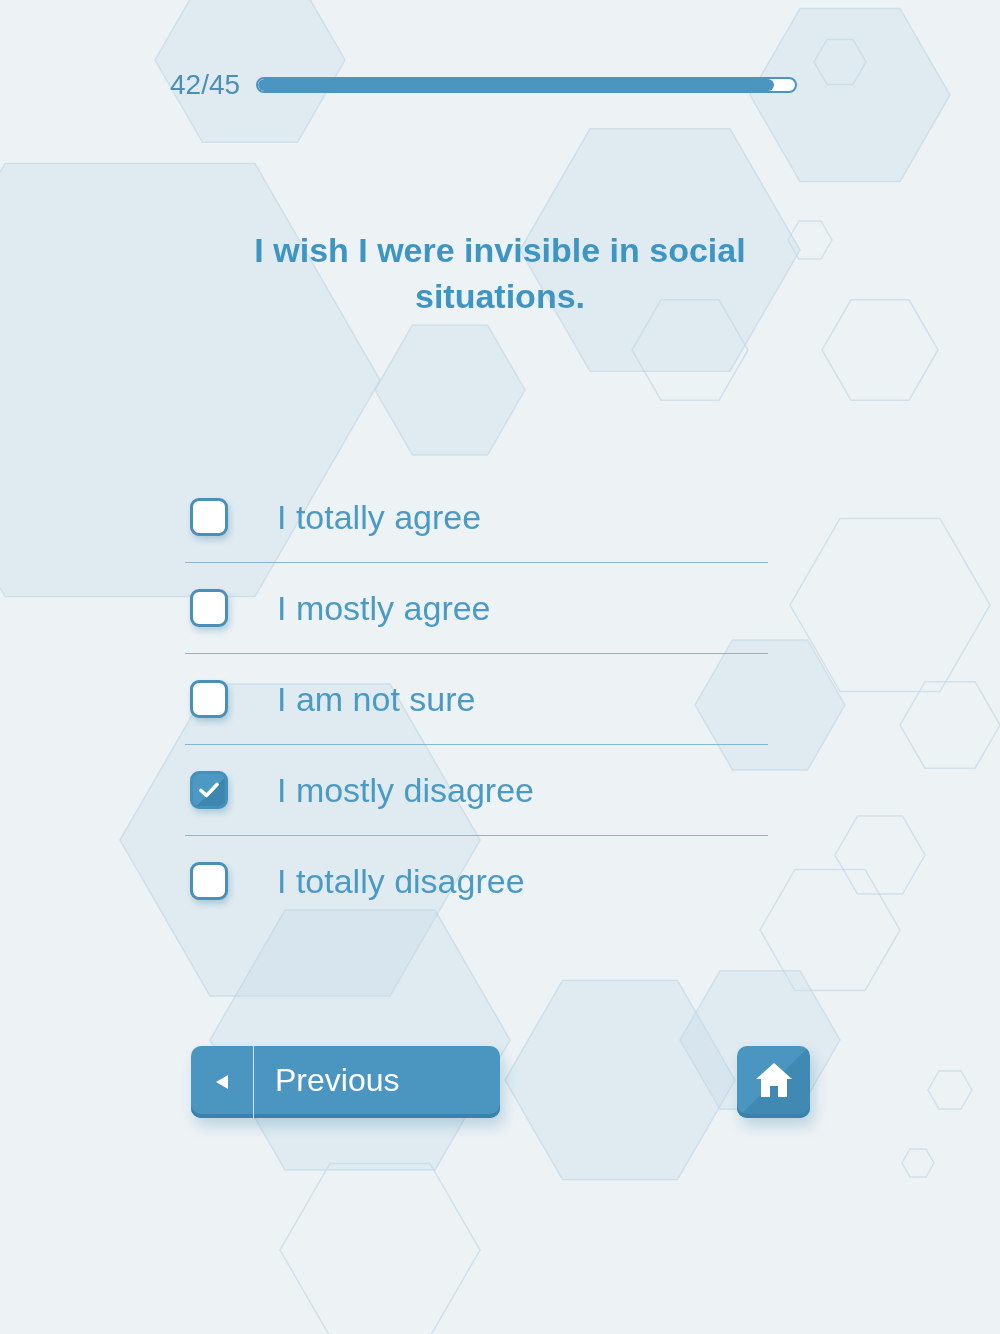 The height and width of the screenshot is (1334, 1000). Describe the element at coordinates (384, 608) in the screenshot. I see `option-label: I mostly agree` at that location.